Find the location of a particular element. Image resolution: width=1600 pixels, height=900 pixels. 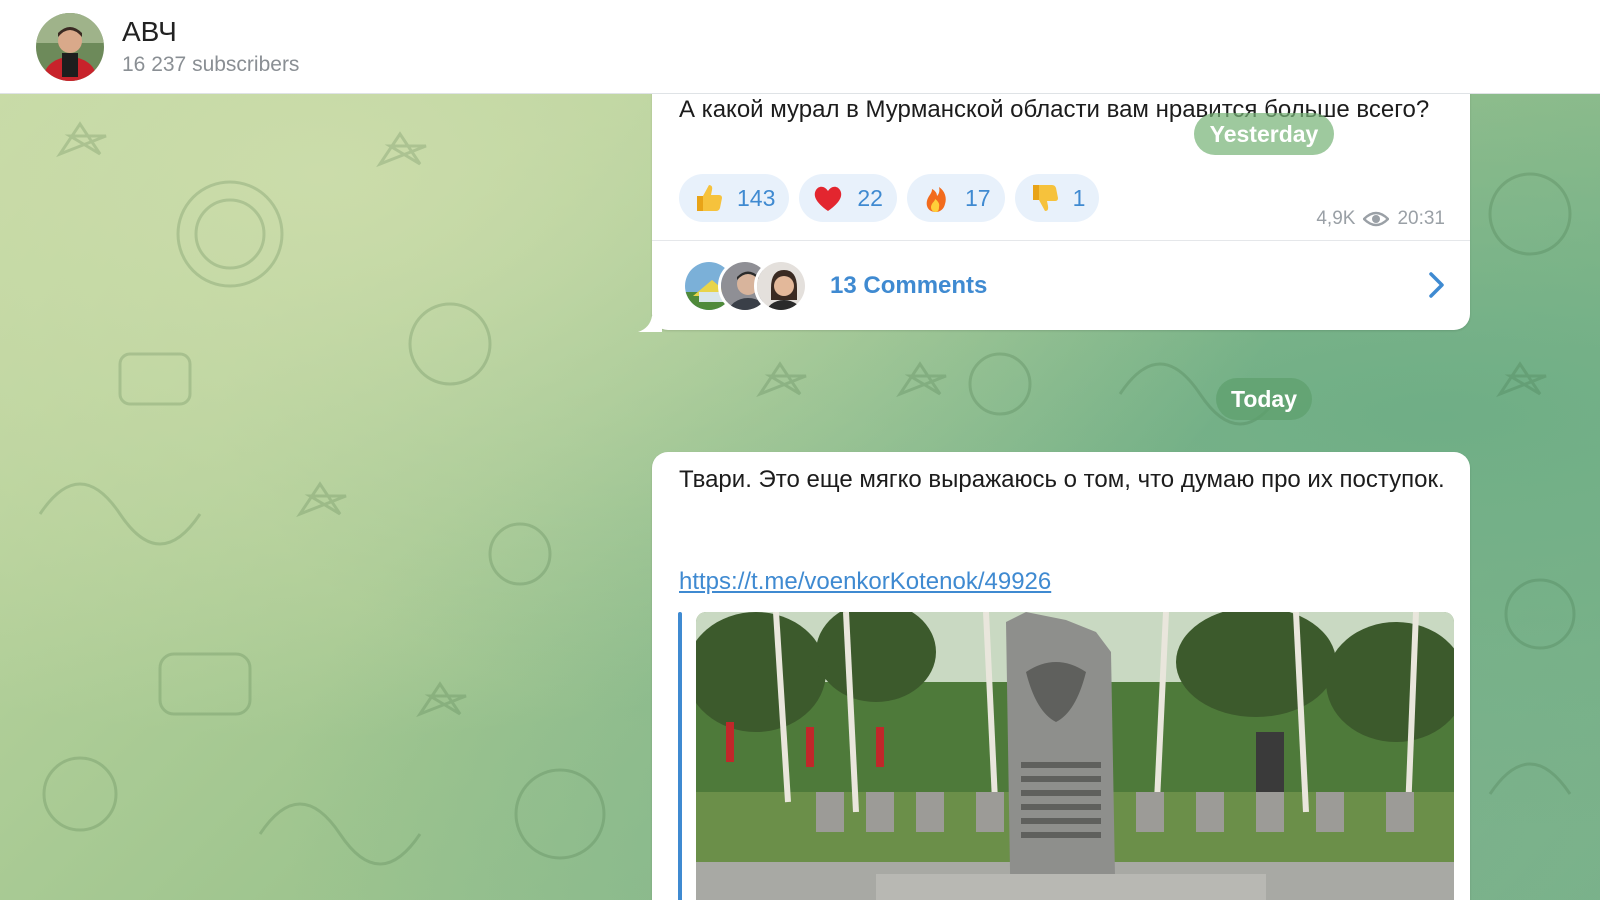

reaction-count: 1 is located at coordinates (1079, 197).